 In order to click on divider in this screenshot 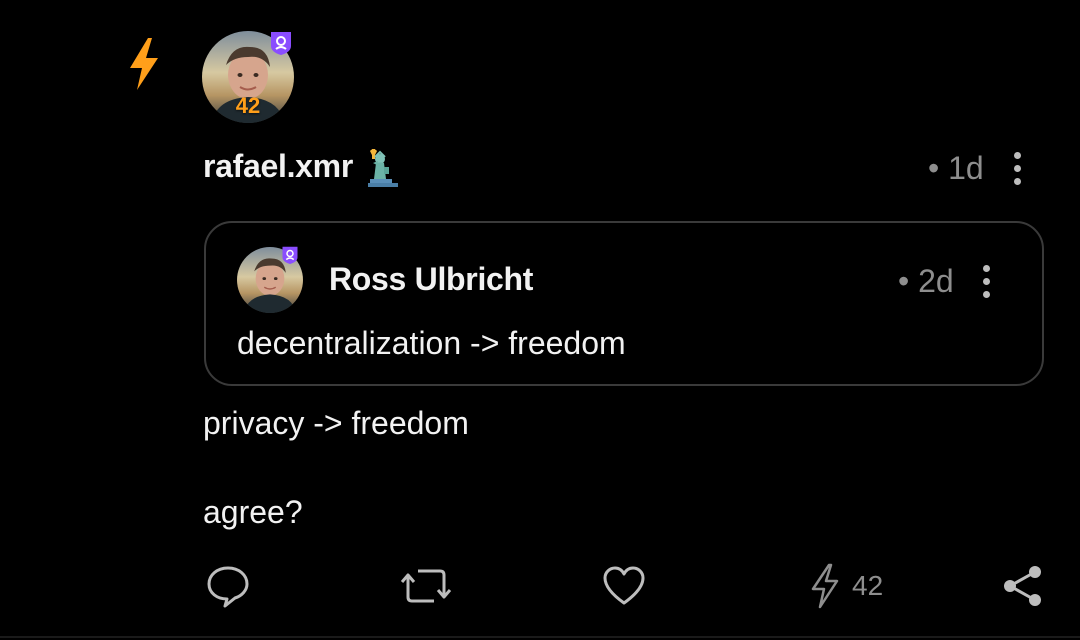, I will do `click(540, 637)`.